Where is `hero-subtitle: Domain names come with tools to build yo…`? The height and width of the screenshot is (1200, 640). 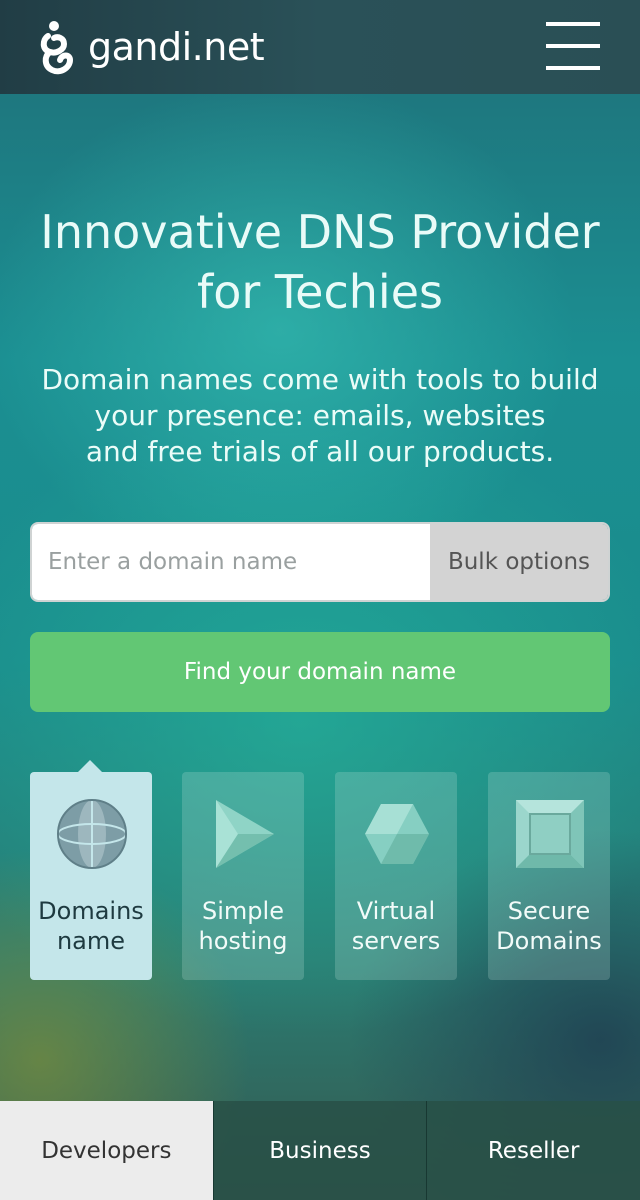
hero-subtitle: Domain names come with tools to build yo… is located at coordinates (320, 416).